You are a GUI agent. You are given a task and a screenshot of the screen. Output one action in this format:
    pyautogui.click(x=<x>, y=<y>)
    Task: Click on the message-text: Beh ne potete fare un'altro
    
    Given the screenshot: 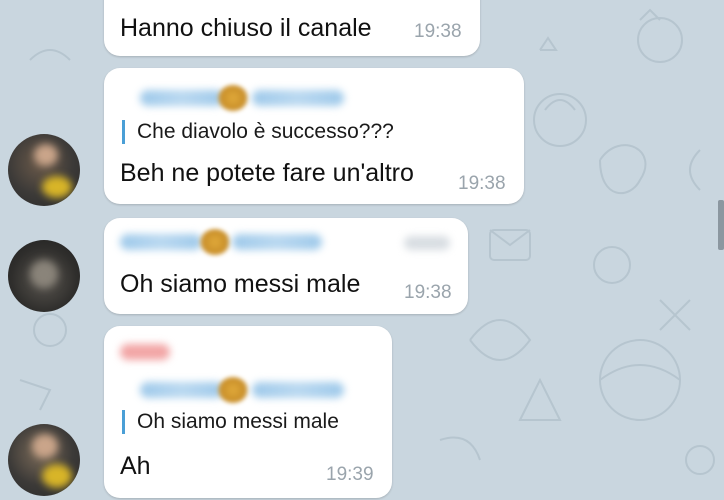 What is the action you would take?
    pyautogui.click(x=267, y=173)
    